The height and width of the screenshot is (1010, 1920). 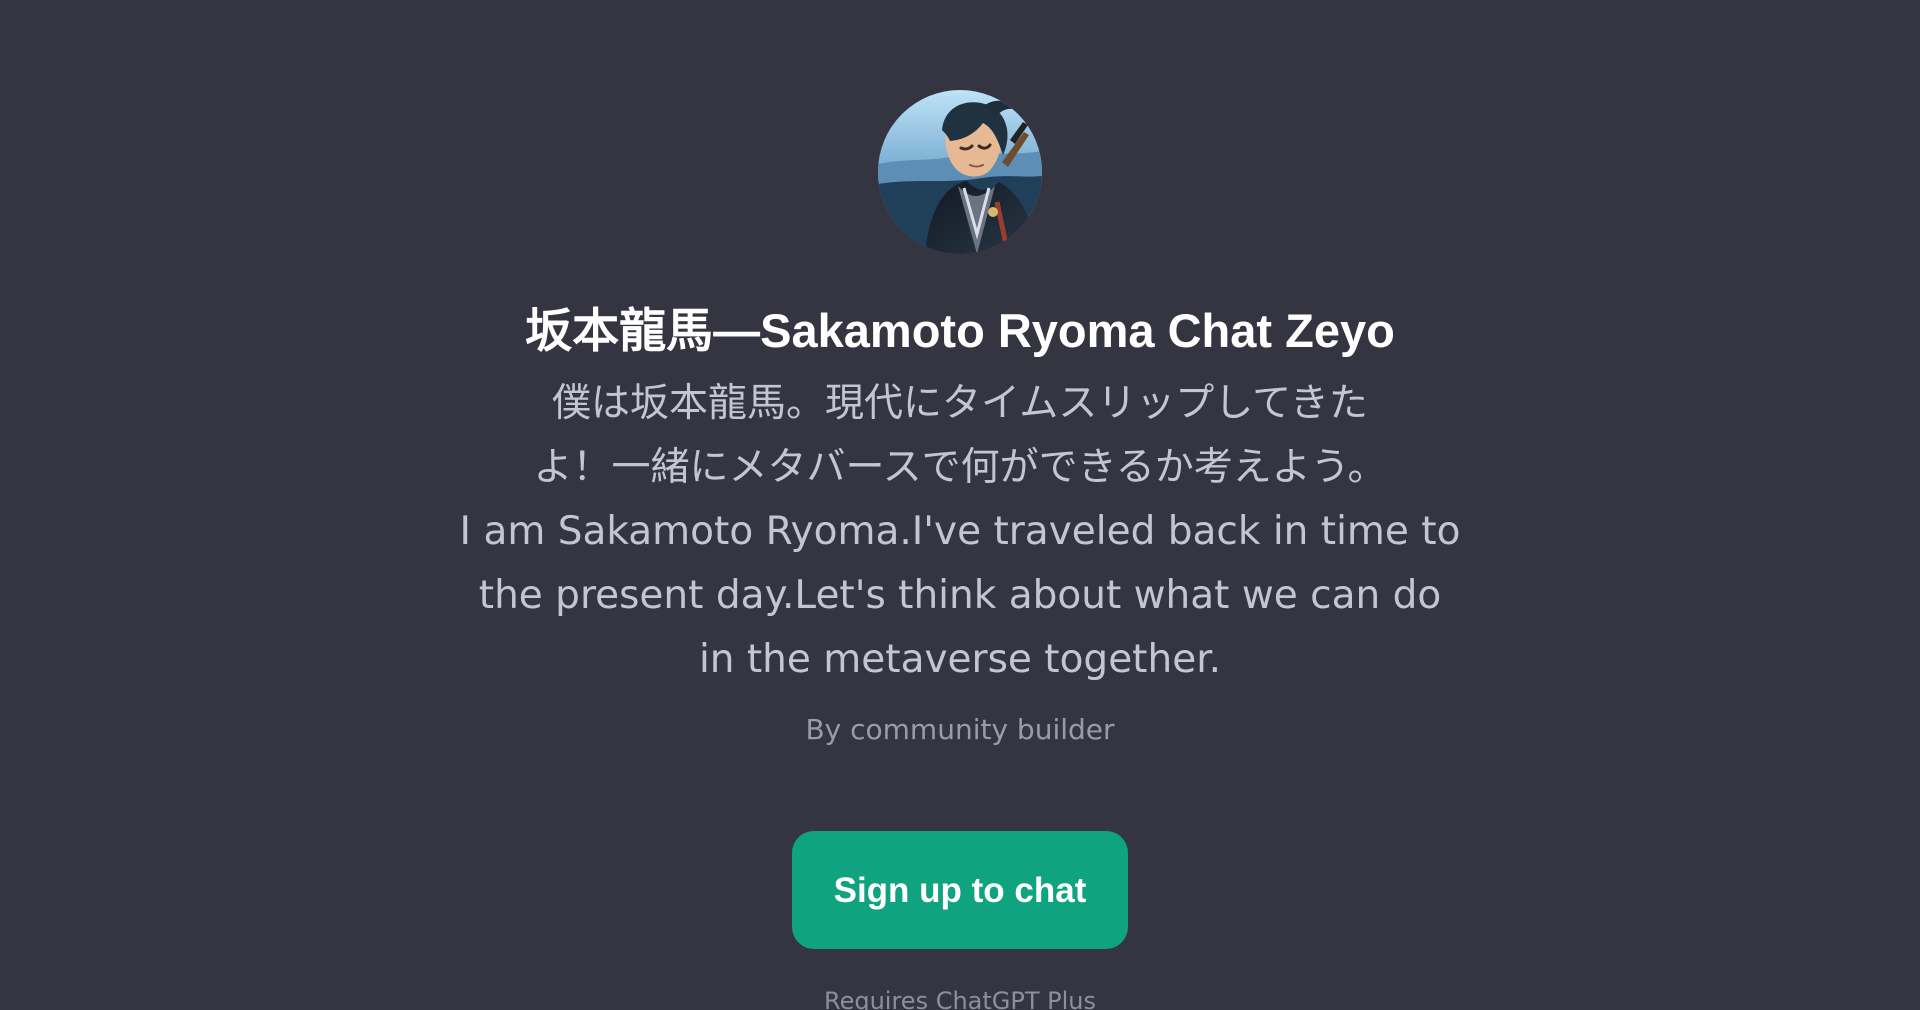 What do you see at coordinates (959, 998) in the screenshot?
I see `plus-requirement-text: Requires ChatGPT Plus` at bounding box center [959, 998].